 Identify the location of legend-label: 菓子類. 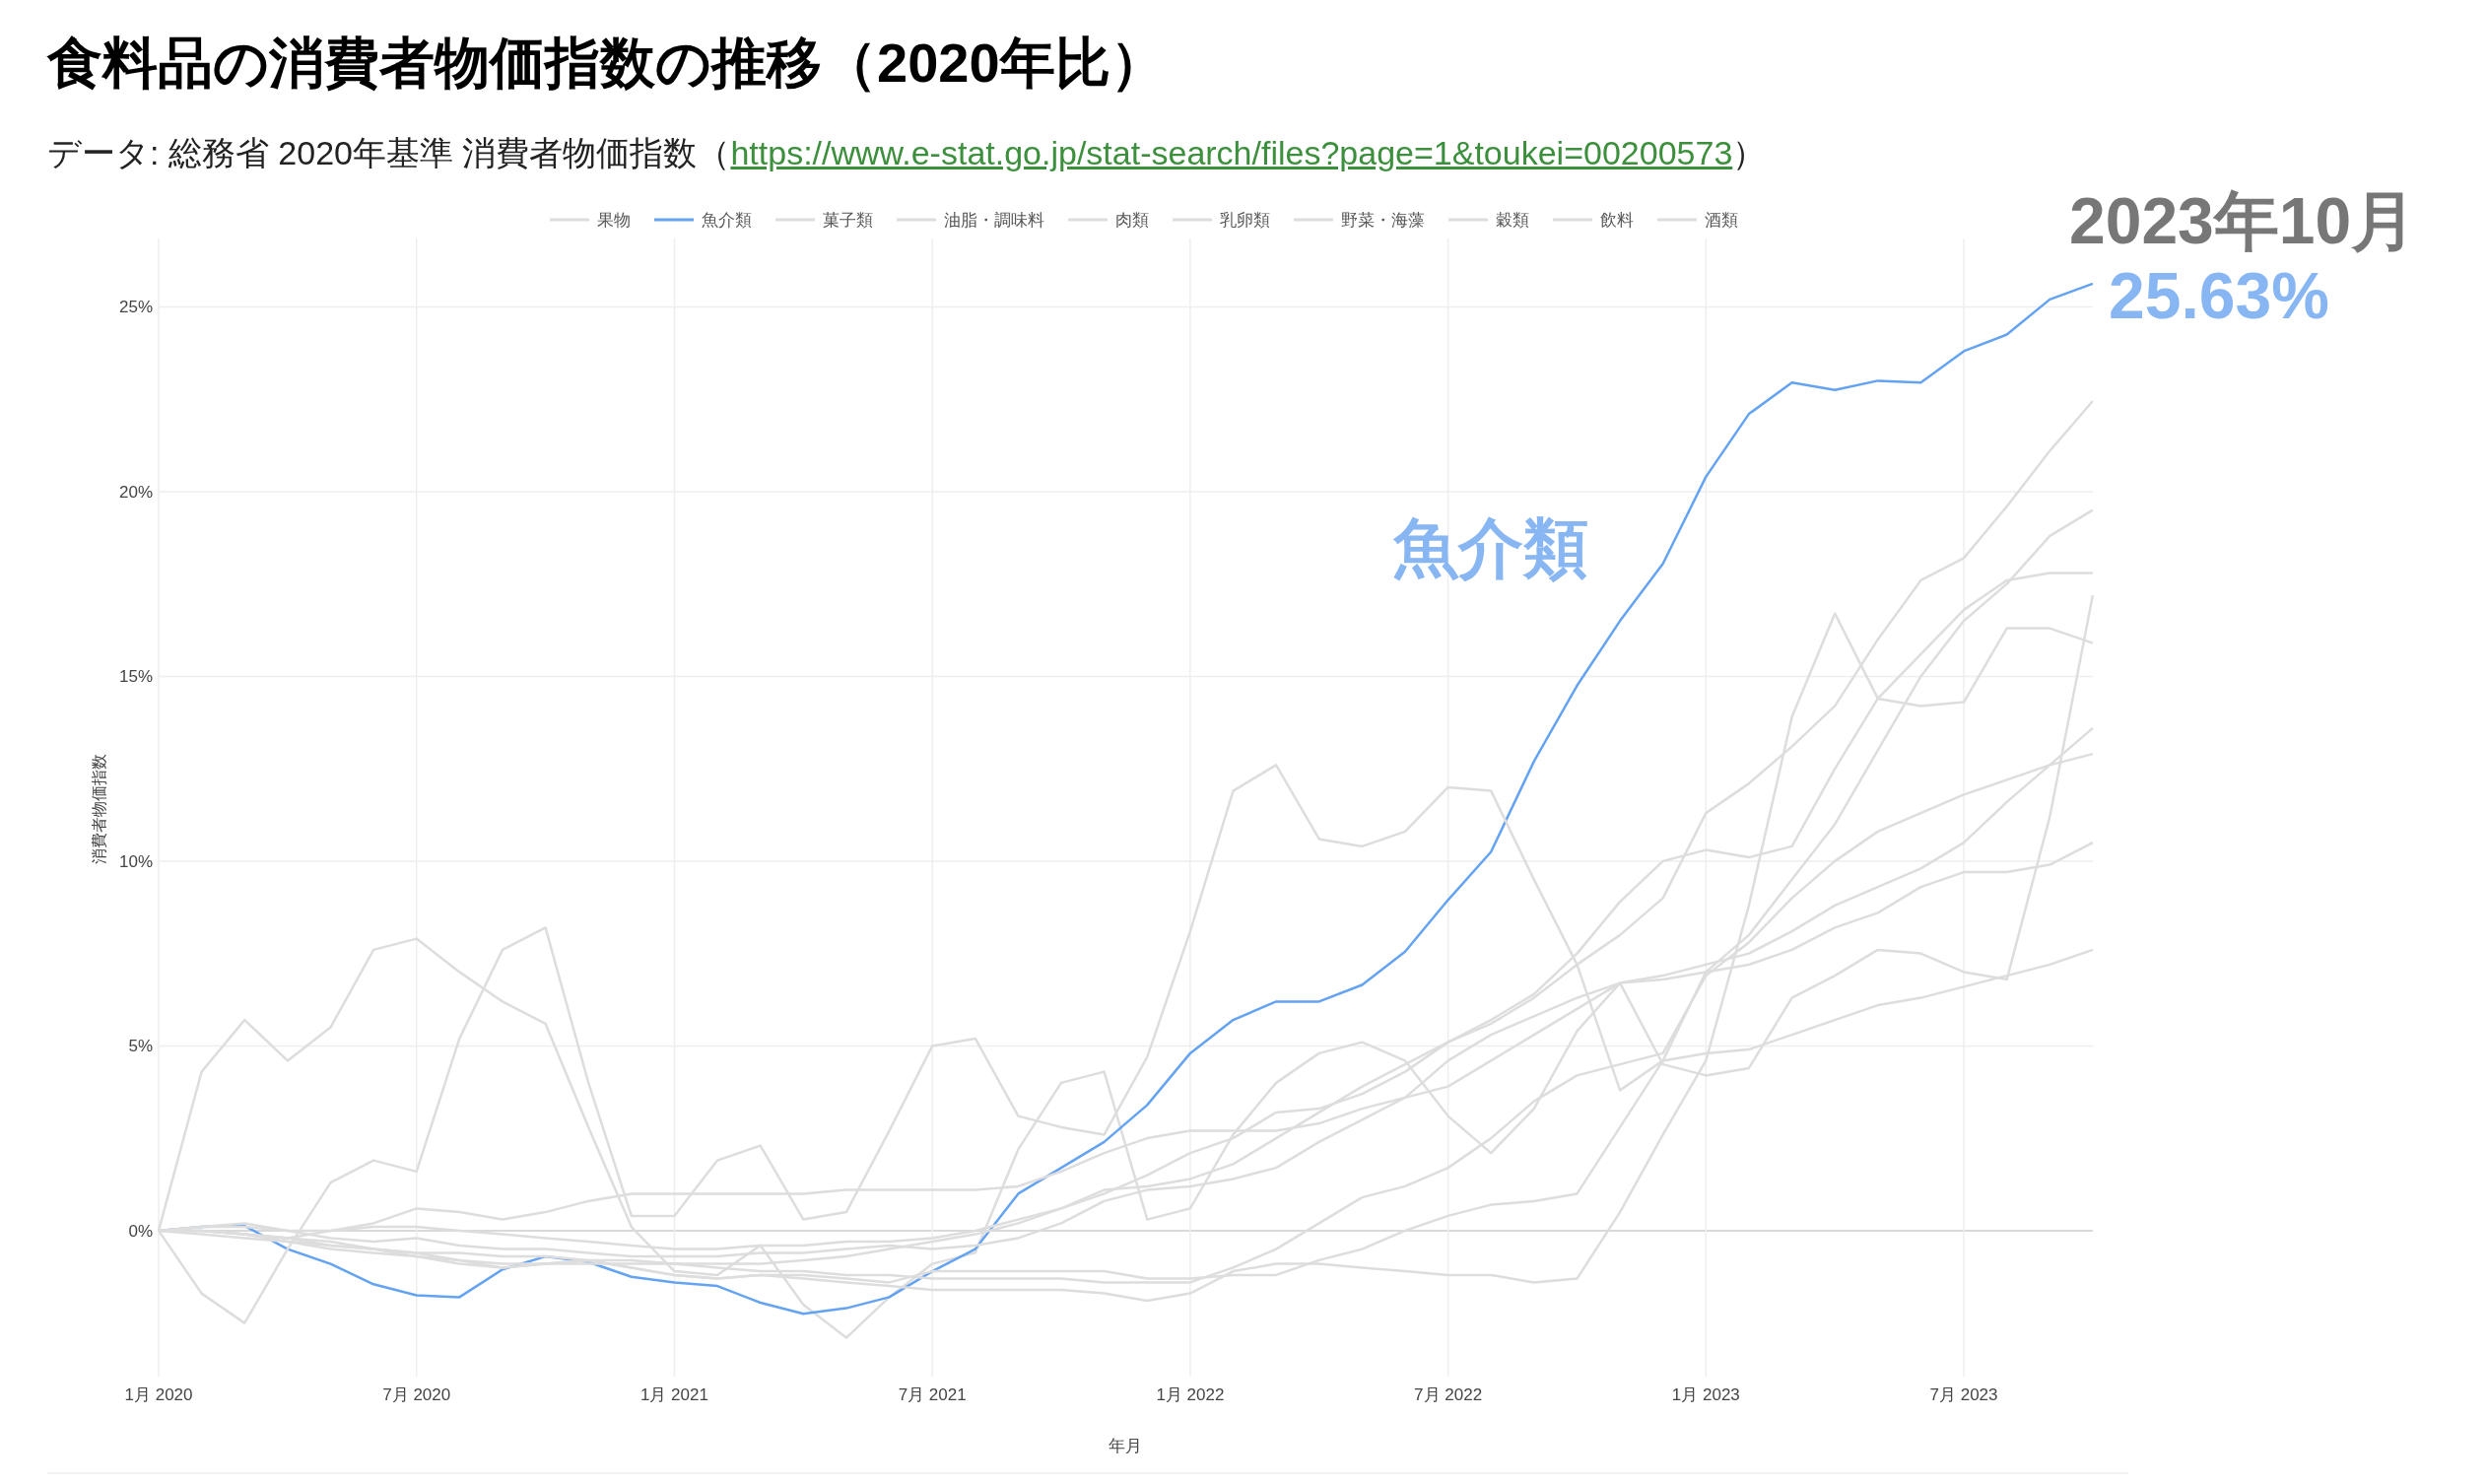
(848, 220).